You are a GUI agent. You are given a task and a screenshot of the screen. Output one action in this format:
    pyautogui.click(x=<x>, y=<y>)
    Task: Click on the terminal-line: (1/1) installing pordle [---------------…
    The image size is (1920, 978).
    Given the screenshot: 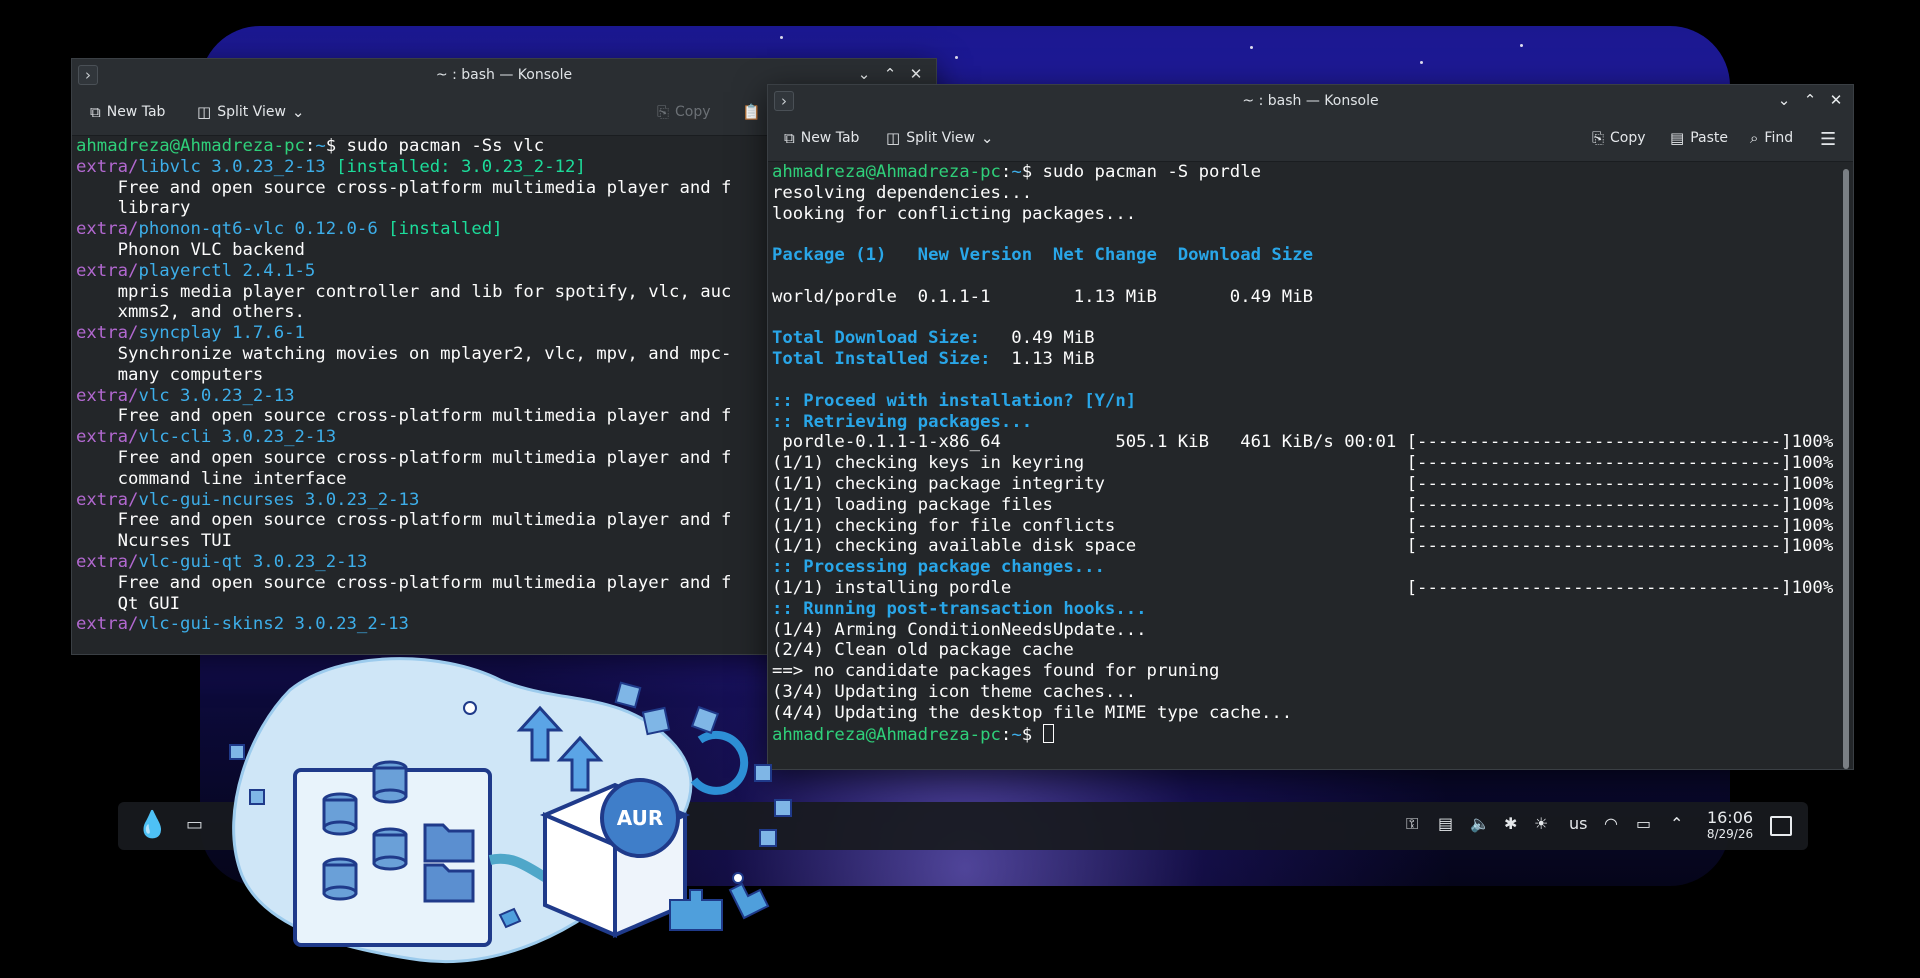 What is the action you would take?
    pyautogui.click(x=1304, y=588)
    